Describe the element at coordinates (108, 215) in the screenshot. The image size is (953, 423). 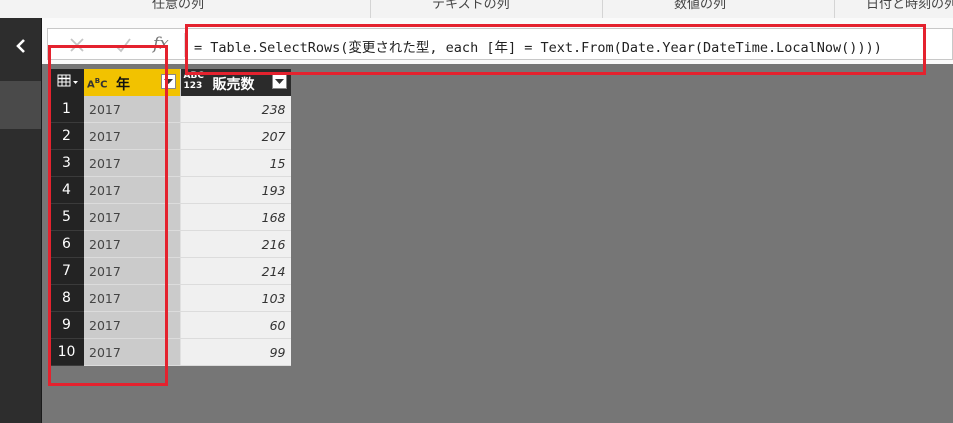
I see `year-column-highlight-box` at that location.